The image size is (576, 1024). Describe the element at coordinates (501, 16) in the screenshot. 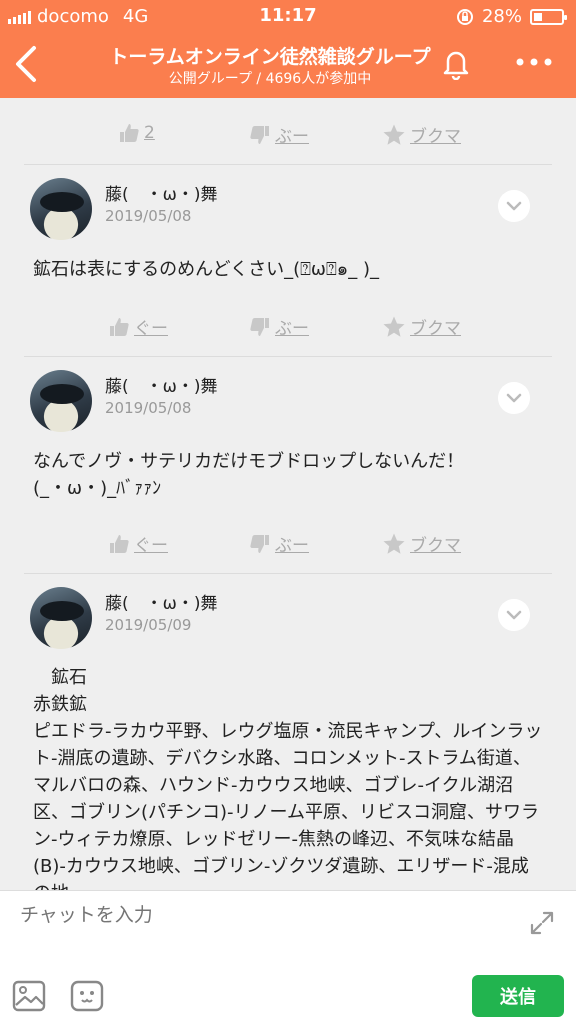

I see `battery-percent: 28%` at that location.